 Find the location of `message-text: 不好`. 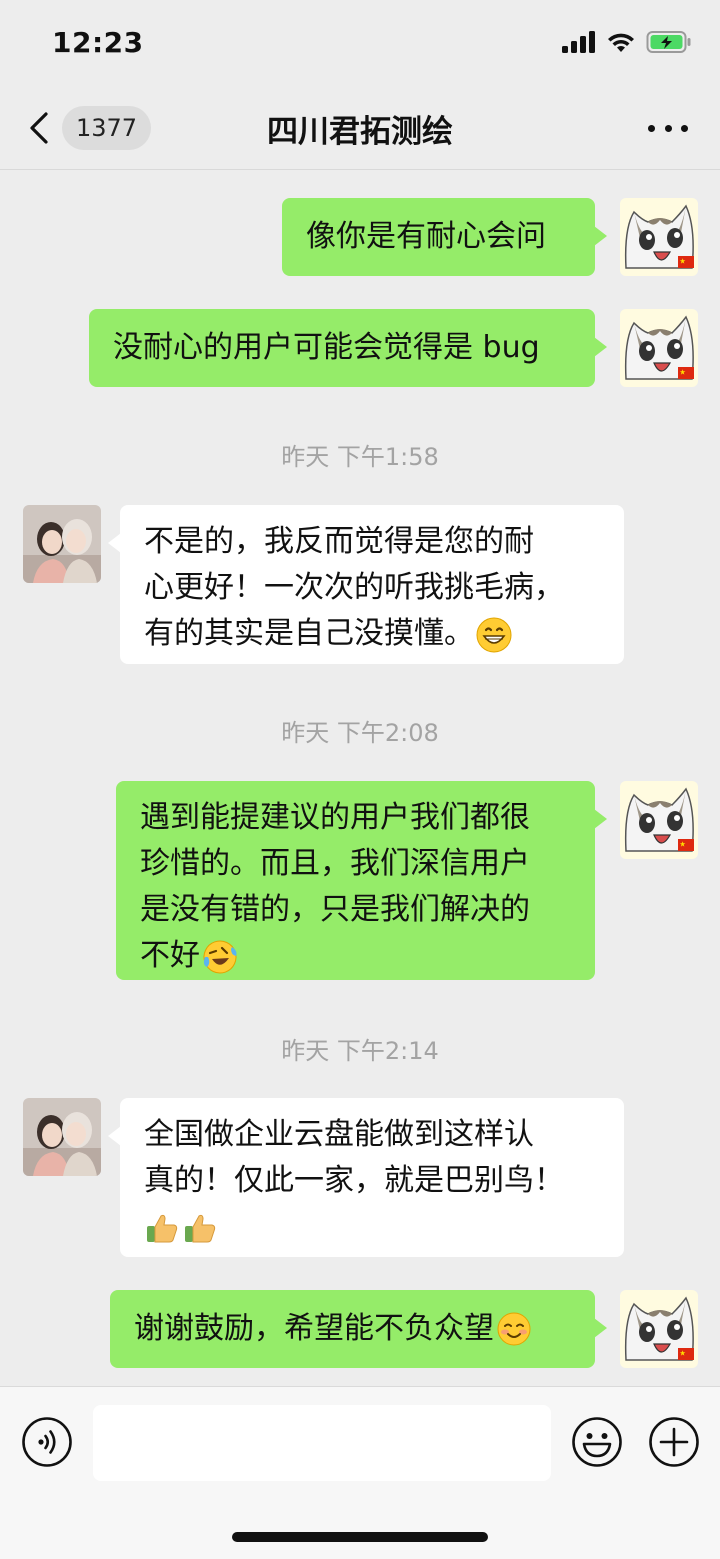

message-text: 不好 is located at coordinates (170, 955).